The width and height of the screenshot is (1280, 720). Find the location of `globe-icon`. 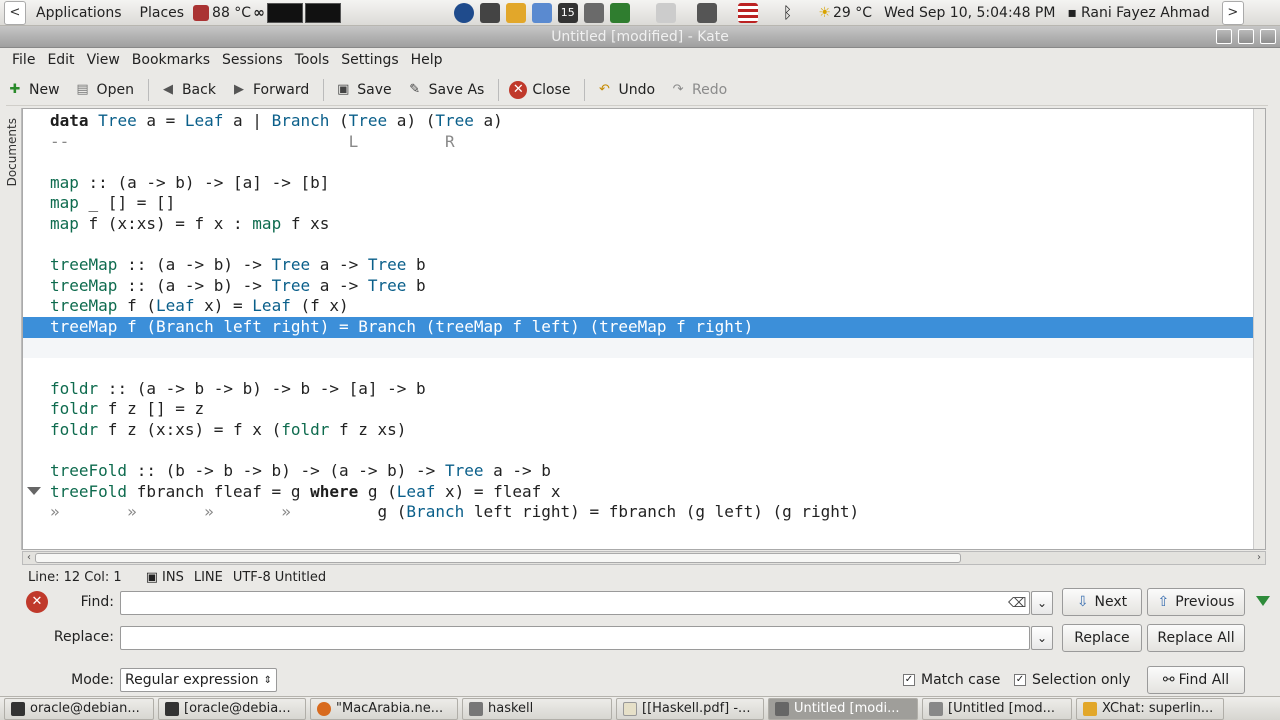

globe-icon is located at coordinates (463, 12).